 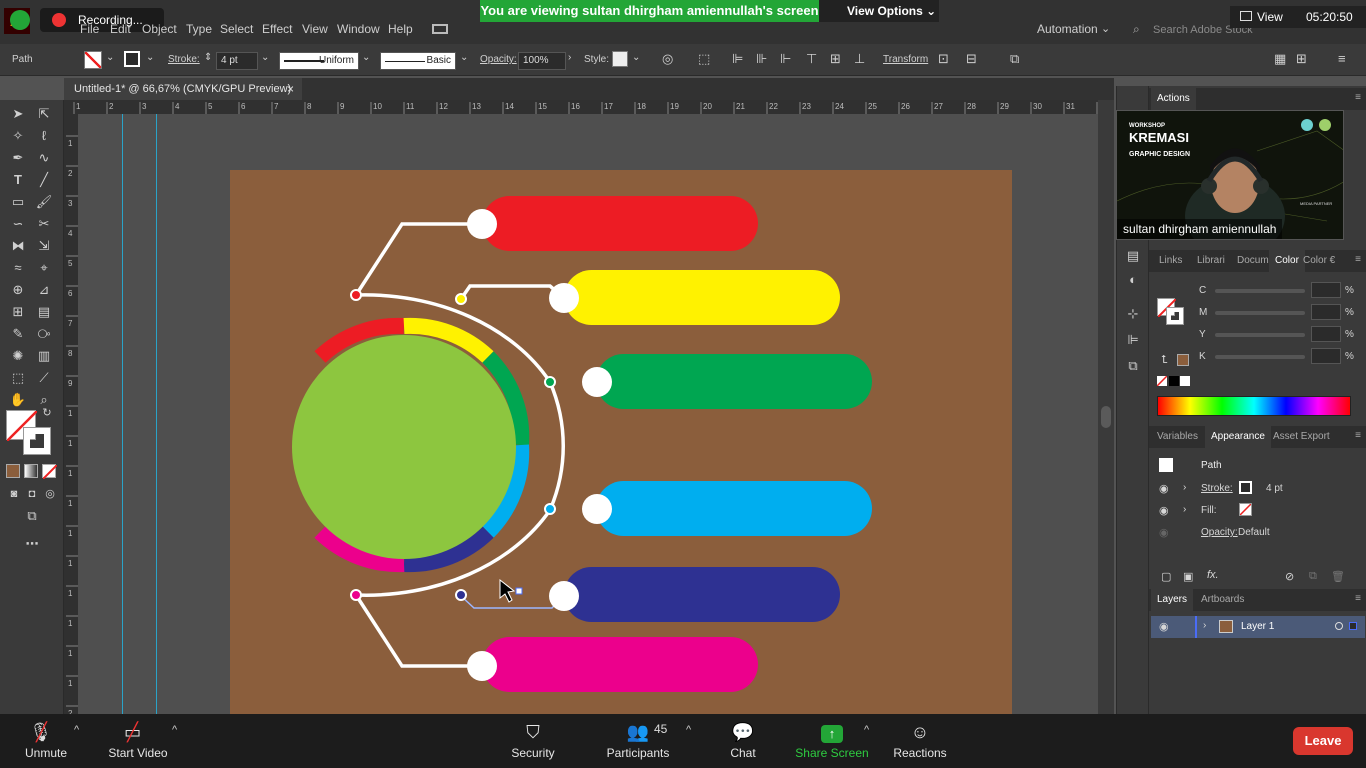 What do you see at coordinates (832, 741) in the screenshot?
I see `share-screen-button: ↑ Share Screen` at bounding box center [832, 741].